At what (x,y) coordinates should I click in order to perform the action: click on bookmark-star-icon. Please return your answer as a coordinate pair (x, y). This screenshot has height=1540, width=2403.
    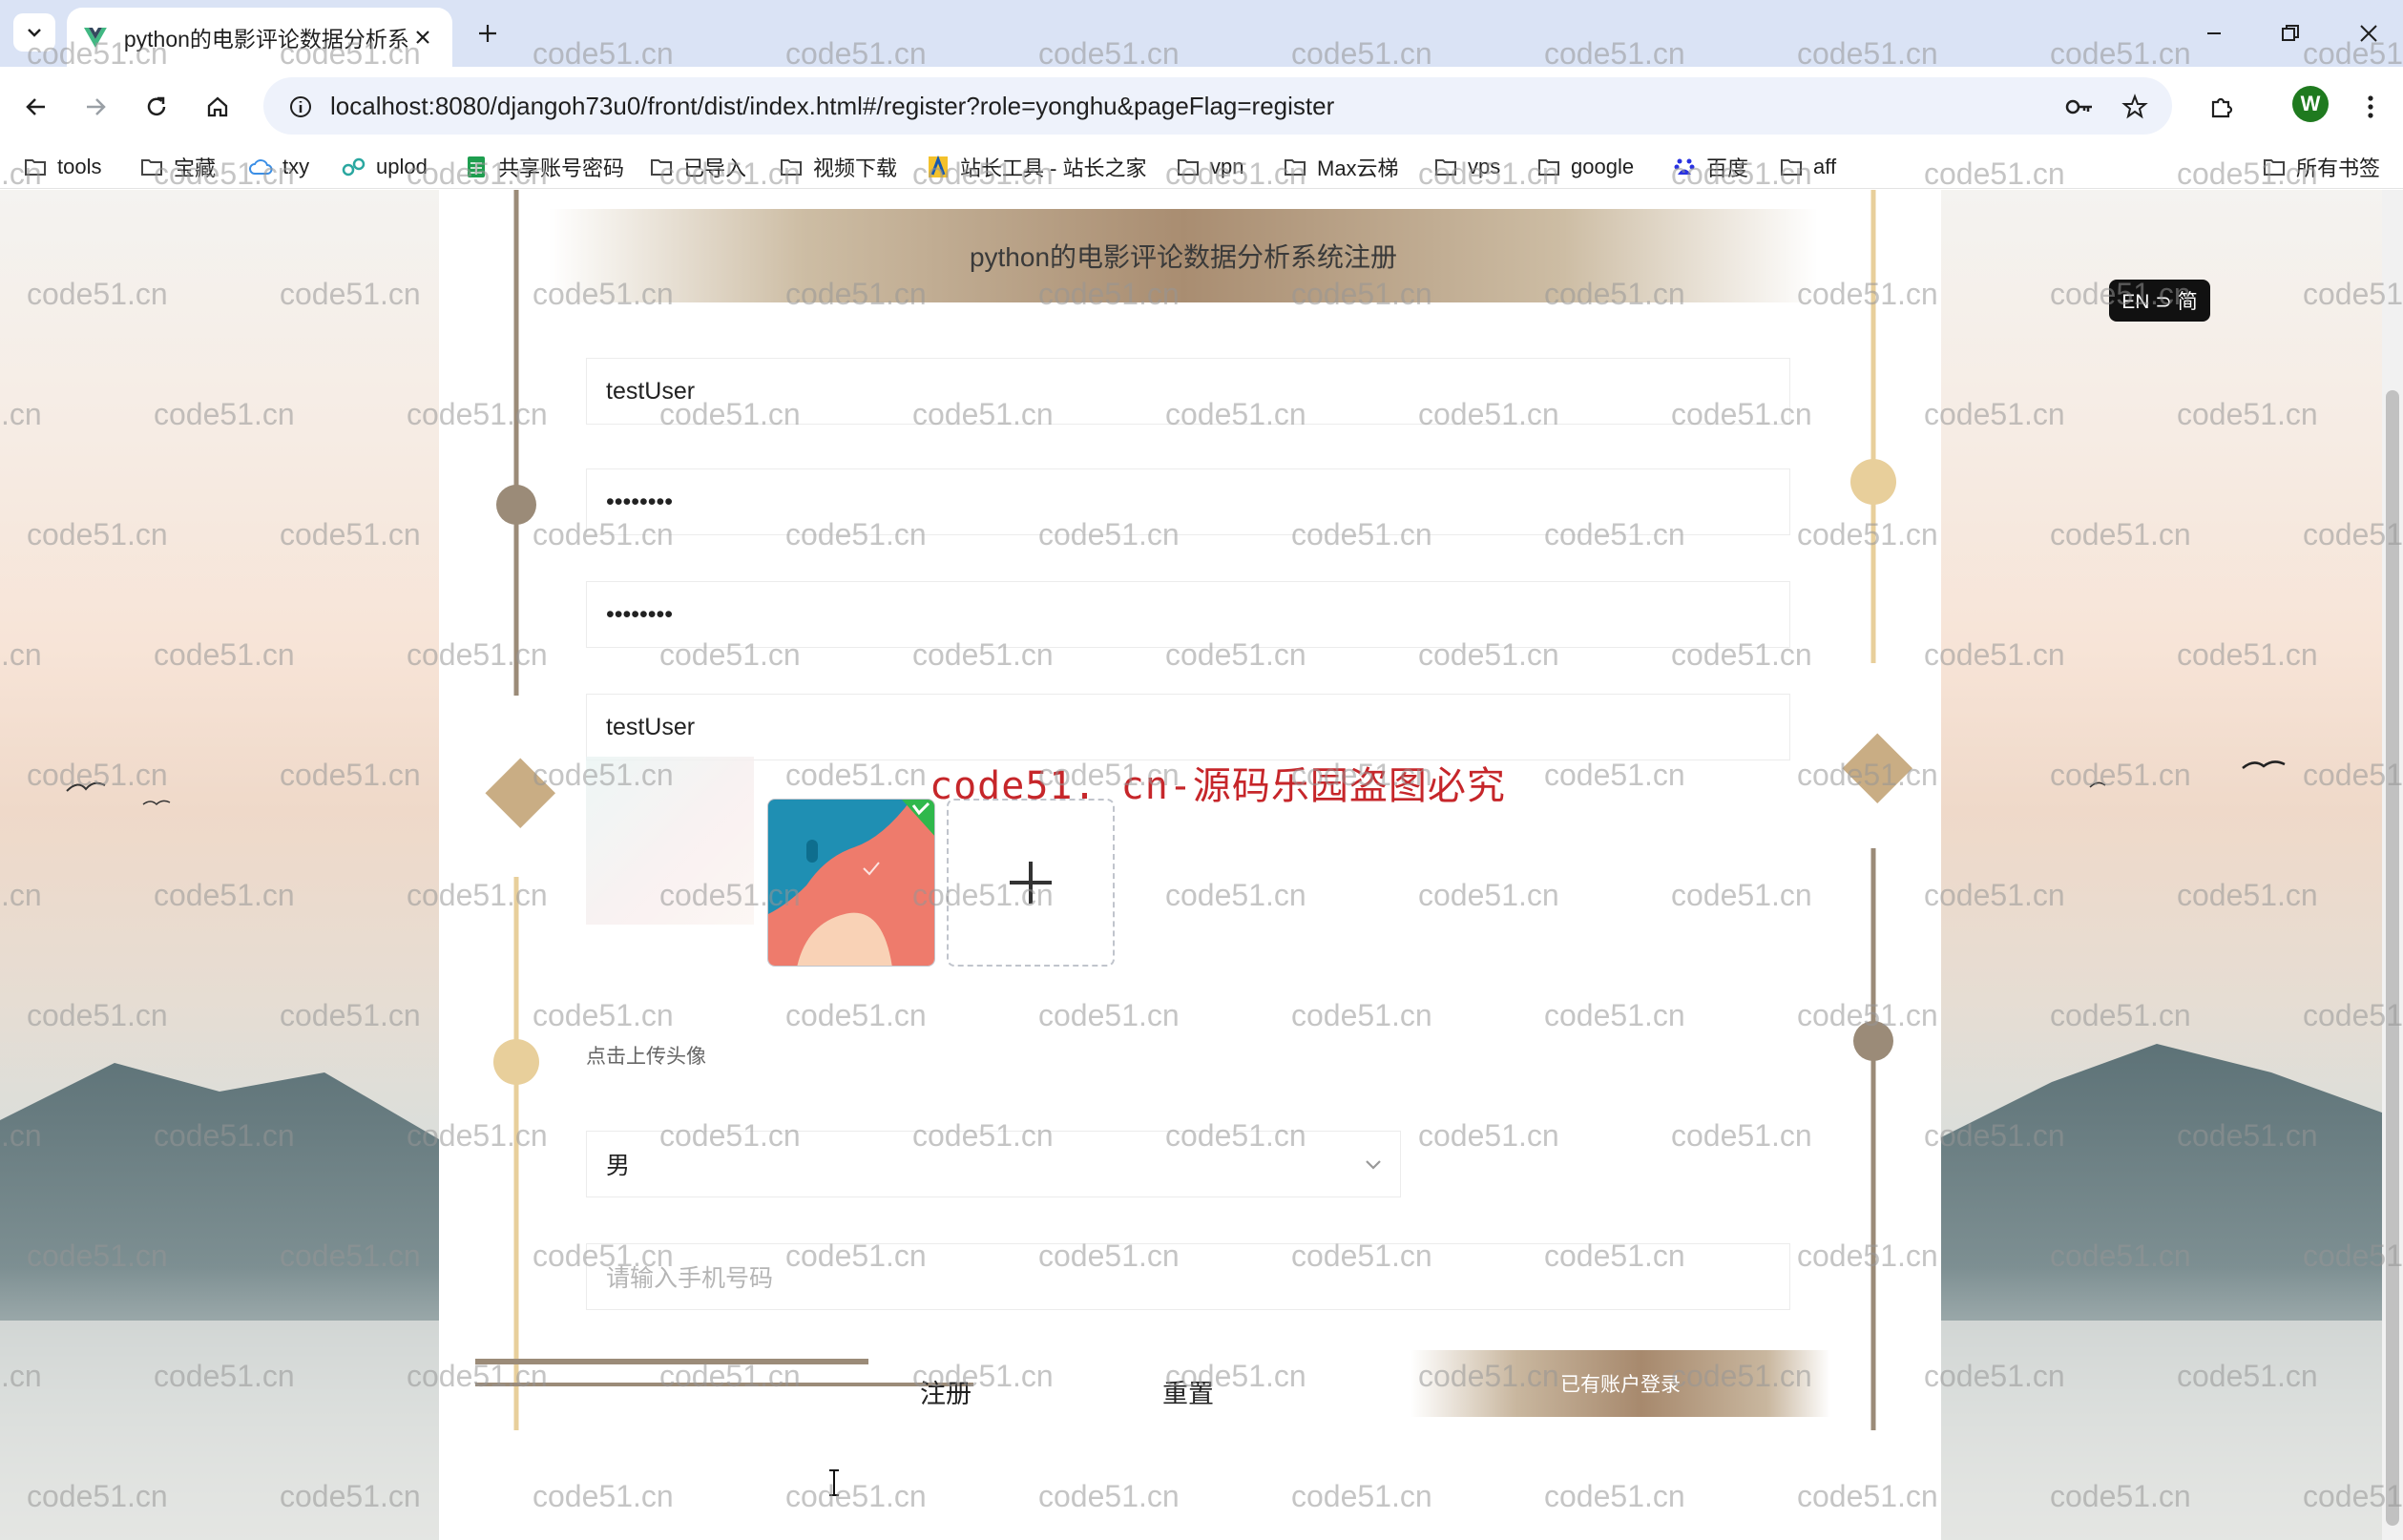
    Looking at the image, I should click on (2135, 107).